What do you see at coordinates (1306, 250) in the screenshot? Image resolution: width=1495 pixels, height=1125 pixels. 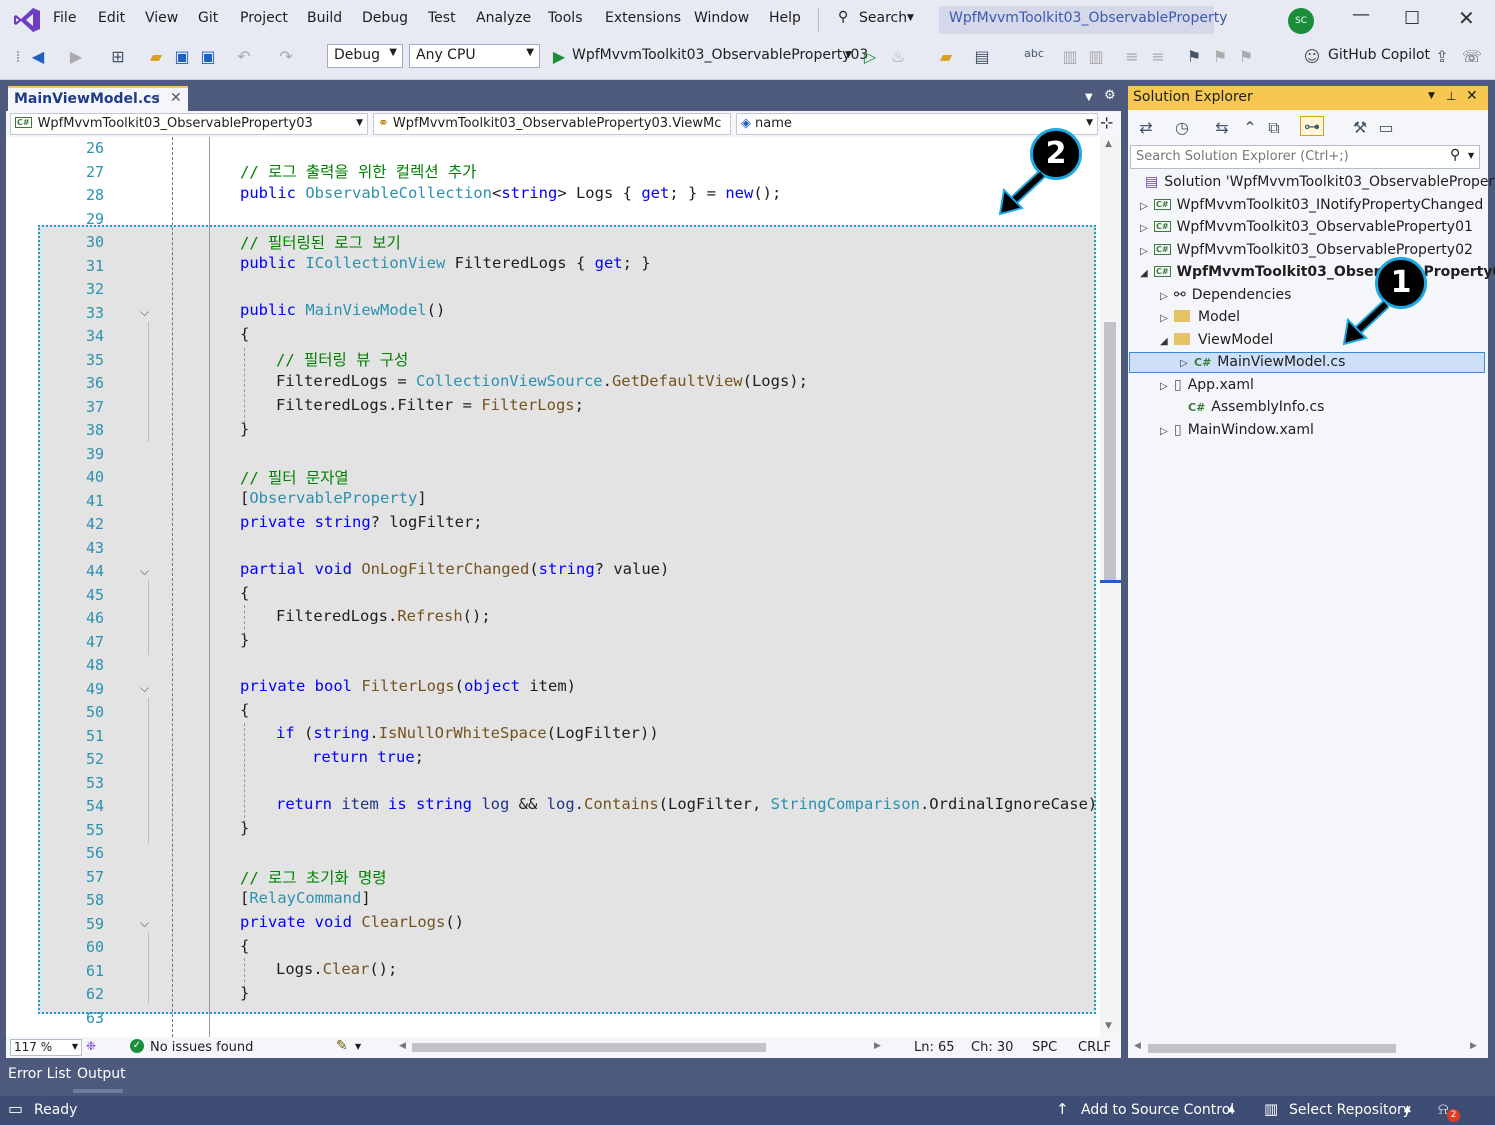 I see `tree-project-02: ▷ C# WpfMvvmToolkit03_ObservableProperty02` at bounding box center [1306, 250].